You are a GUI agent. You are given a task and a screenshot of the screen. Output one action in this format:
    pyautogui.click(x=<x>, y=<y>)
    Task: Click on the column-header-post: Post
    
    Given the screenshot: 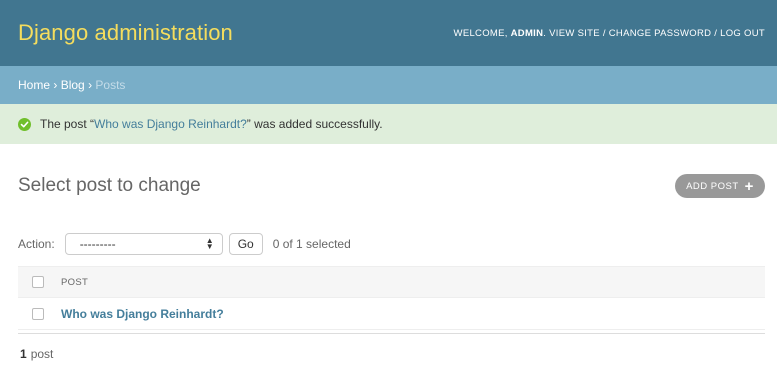 What is the action you would take?
    pyautogui.click(x=74, y=282)
    